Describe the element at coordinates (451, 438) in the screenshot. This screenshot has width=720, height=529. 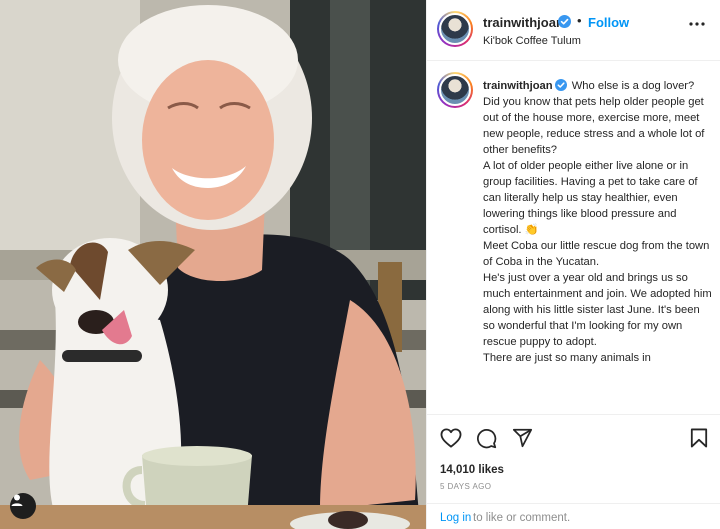
I see `heart-icon` at that location.